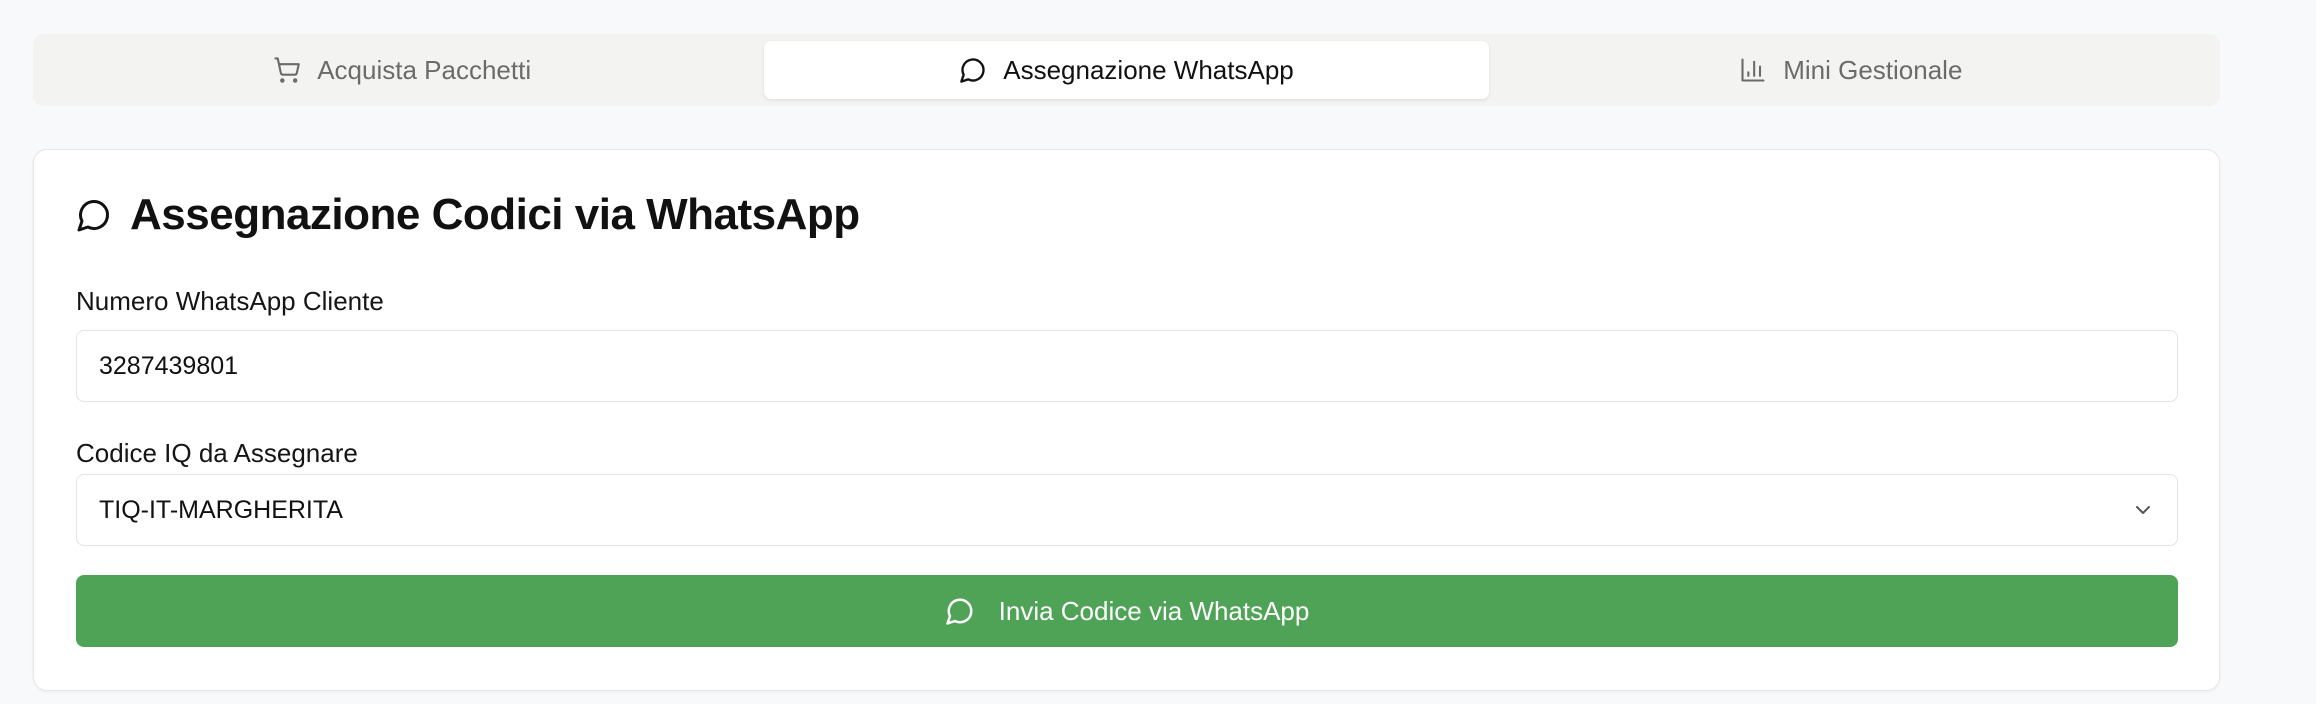 The height and width of the screenshot is (704, 2316). I want to click on iq-code-label: Codice IQ da Assegnare, so click(217, 453).